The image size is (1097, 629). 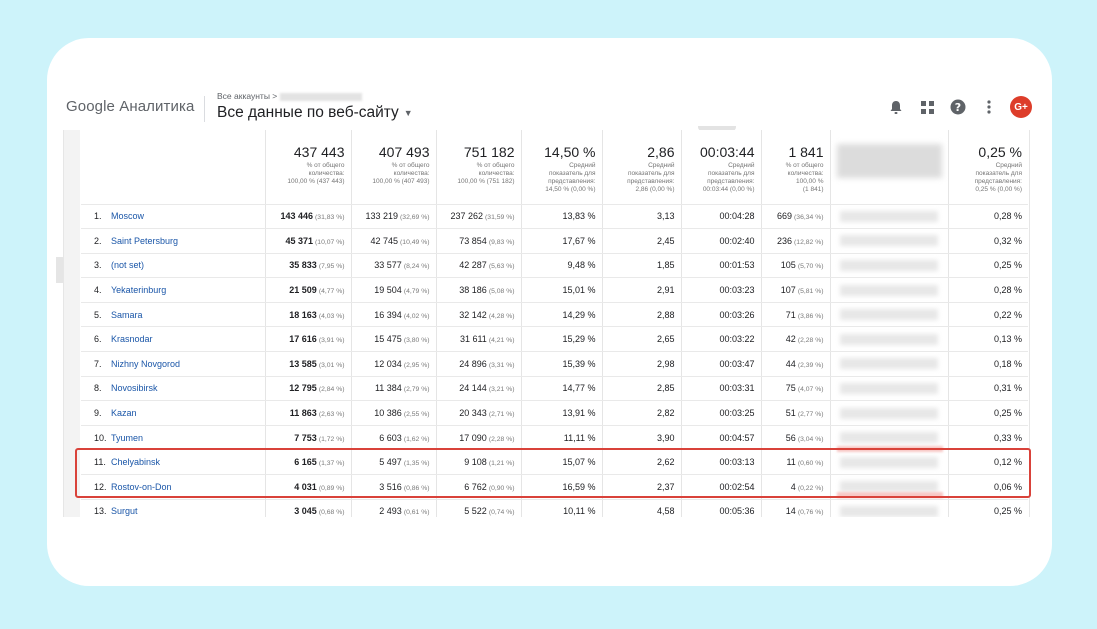 I want to click on bounce-rate-cell: 11,11 %, so click(x=562, y=438).